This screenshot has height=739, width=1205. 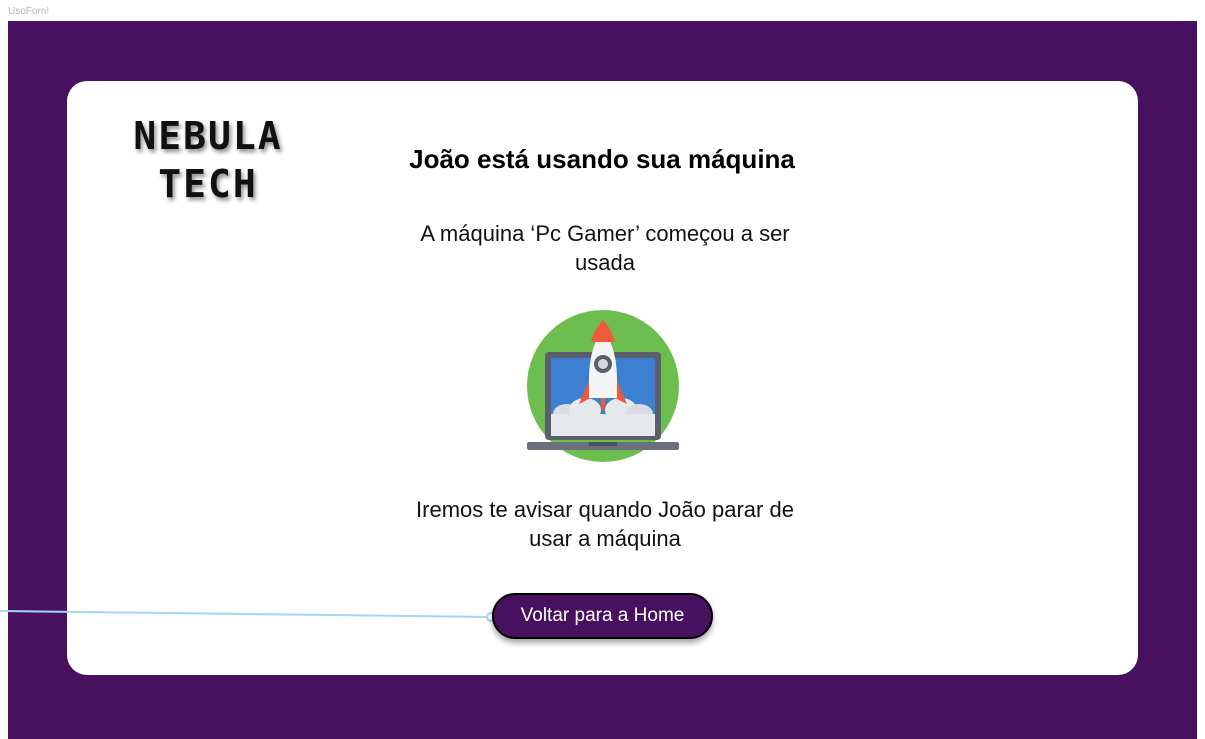 What do you see at coordinates (208, 136) in the screenshot?
I see `logo-line-1: NEBULA` at bounding box center [208, 136].